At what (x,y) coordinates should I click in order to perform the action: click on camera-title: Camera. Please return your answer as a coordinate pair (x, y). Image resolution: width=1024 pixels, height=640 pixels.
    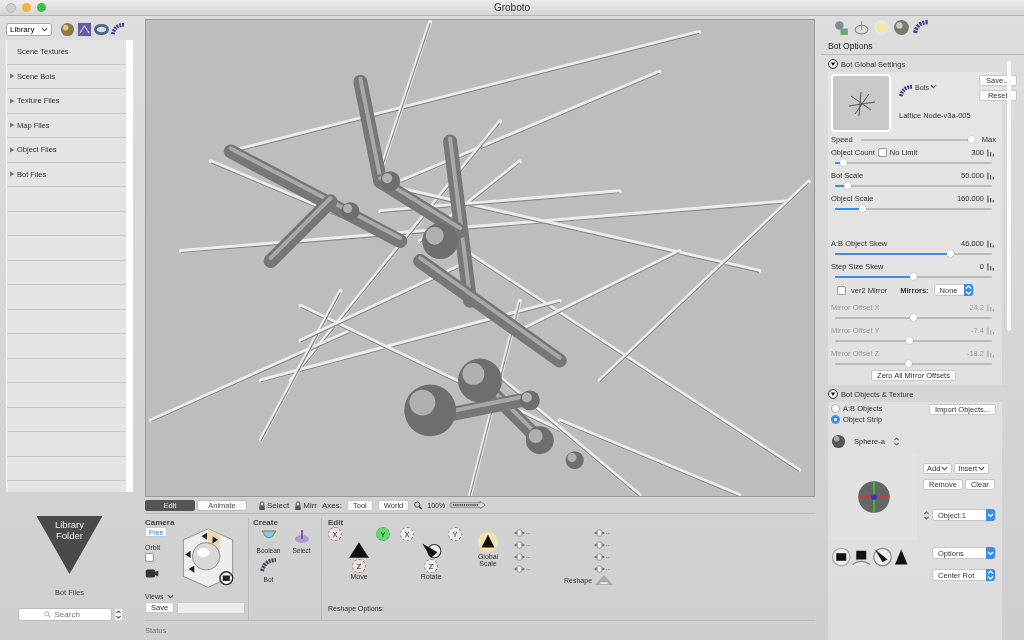
    Looking at the image, I should click on (160, 522).